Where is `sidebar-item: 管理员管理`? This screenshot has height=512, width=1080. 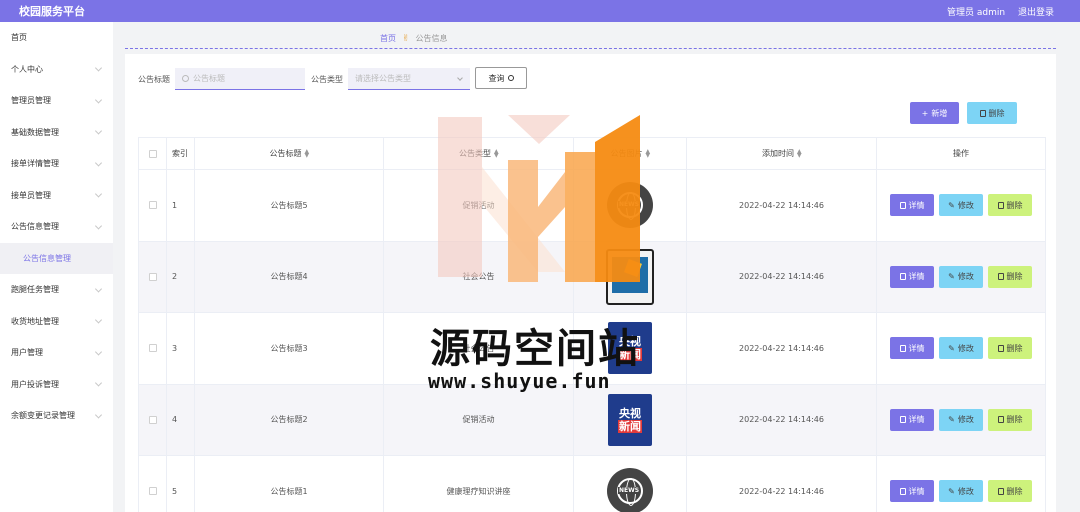 sidebar-item: 管理员管理 is located at coordinates (56, 101).